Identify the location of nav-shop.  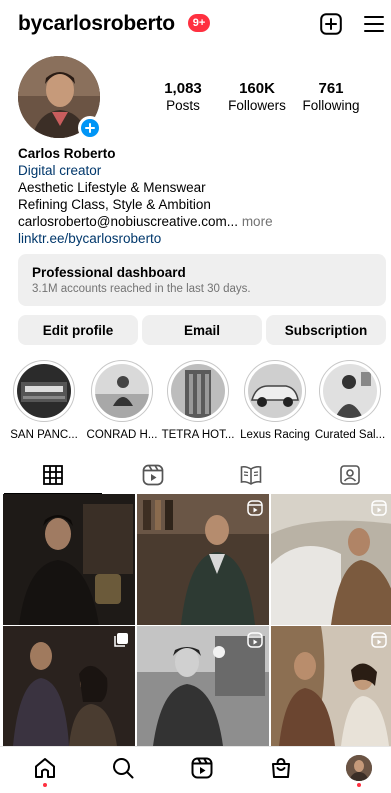
(281, 768).